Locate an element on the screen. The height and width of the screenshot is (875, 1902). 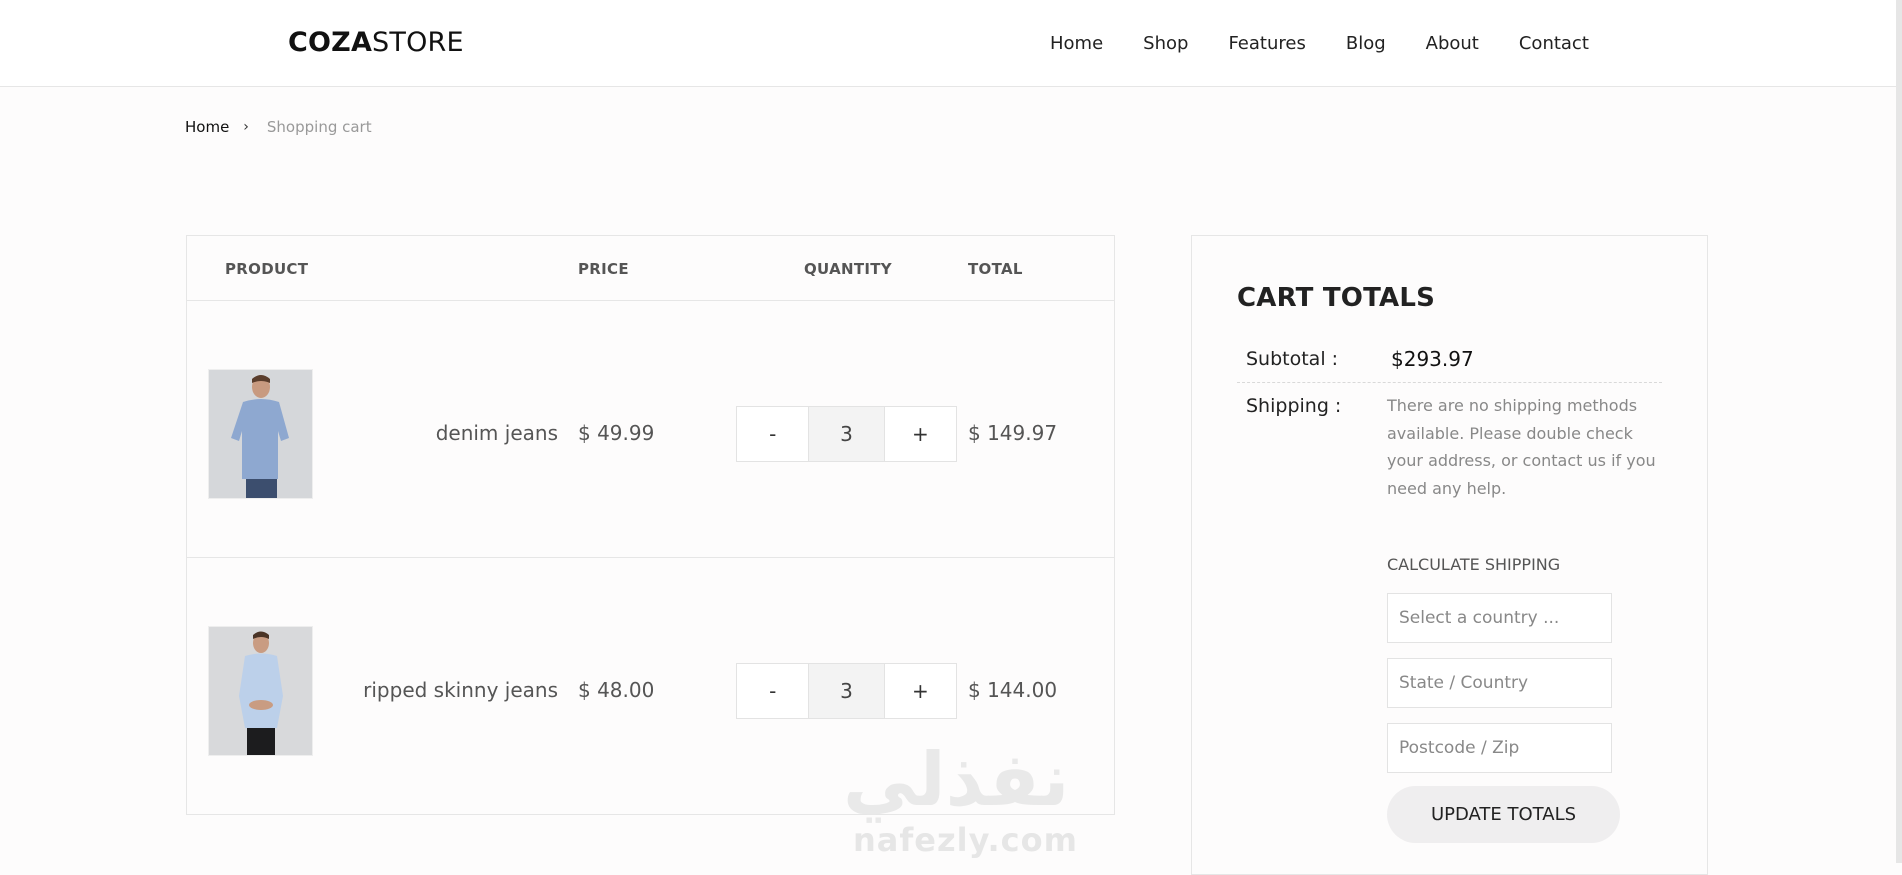
logo-bold: COZA is located at coordinates (330, 42).